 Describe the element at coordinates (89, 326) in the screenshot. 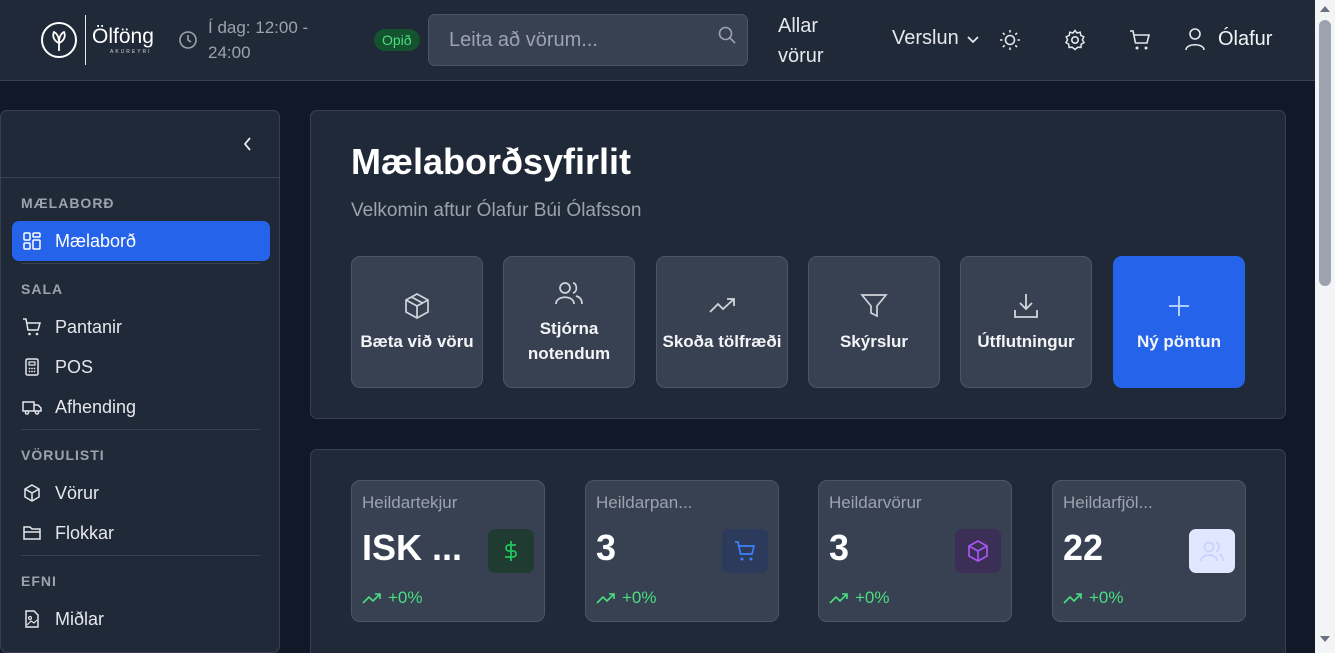

I see `sidebar-item-label: Pantanir` at that location.